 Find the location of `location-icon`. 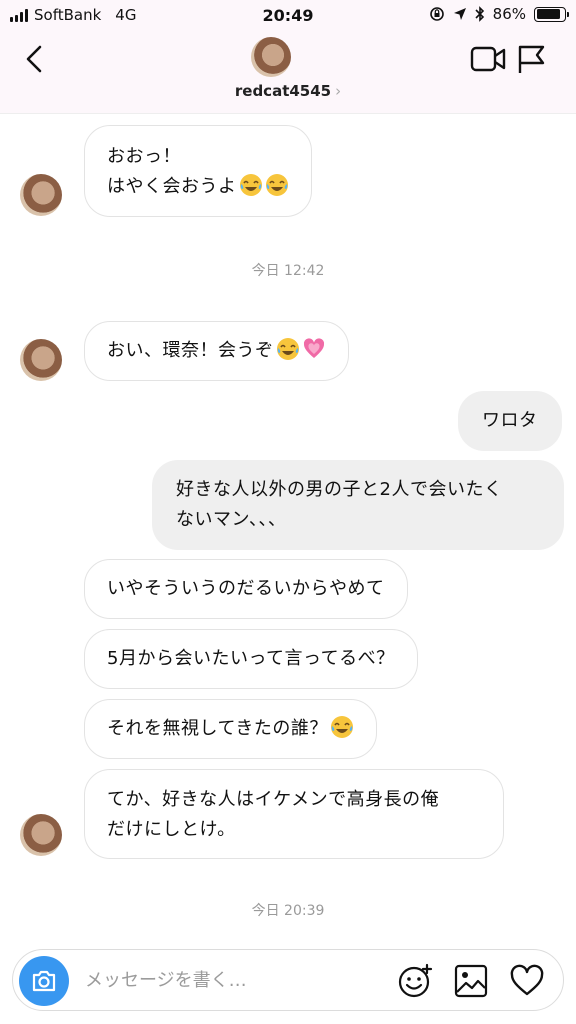

location-icon is located at coordinates (459, 14).